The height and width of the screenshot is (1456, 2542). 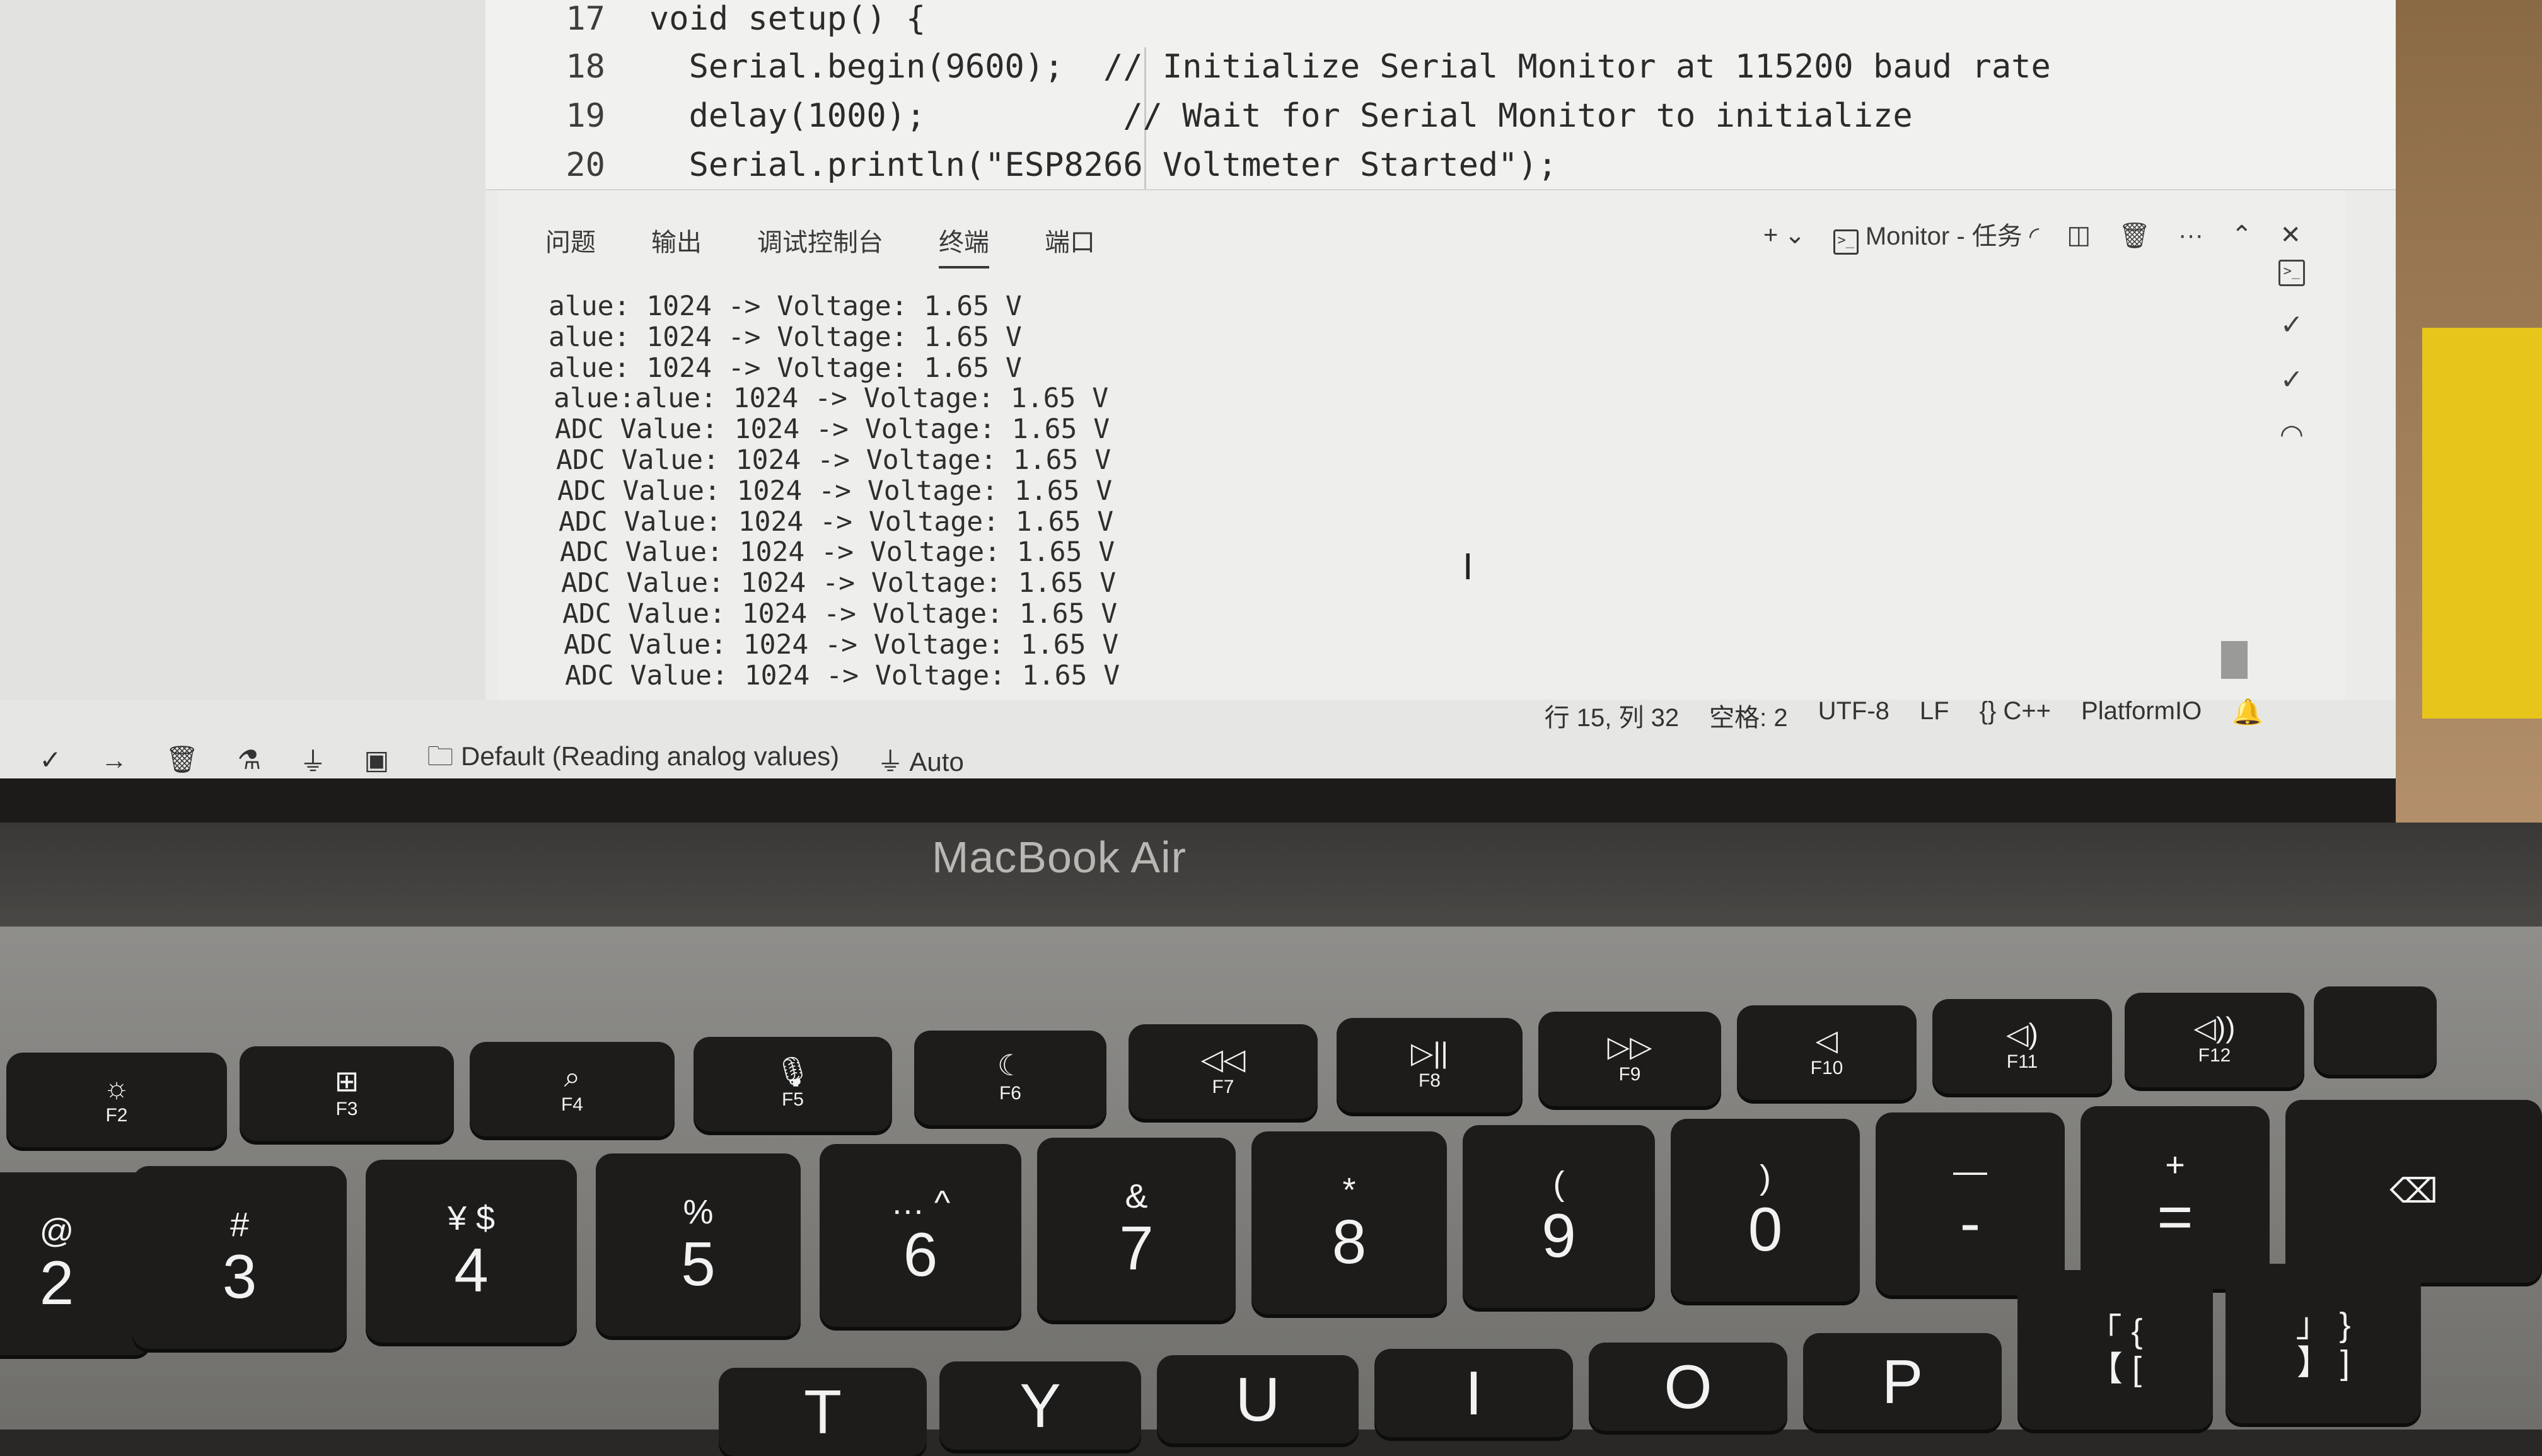 I want to click on key-u: U, so click(x=1258, y=1399).